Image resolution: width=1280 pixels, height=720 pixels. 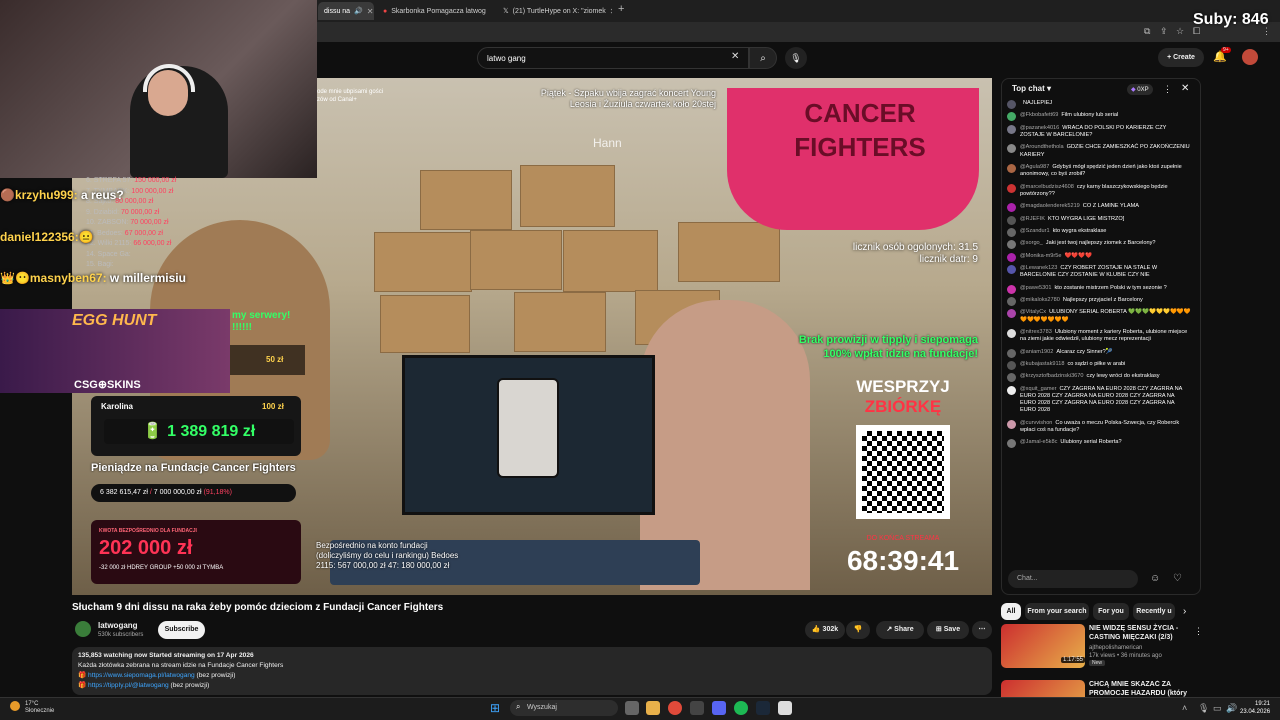 What do you see at coordinates (1177, 578) in the screenshot?
I see `heart-reaction-icon: ♡` at bounding box center [1177, 578].